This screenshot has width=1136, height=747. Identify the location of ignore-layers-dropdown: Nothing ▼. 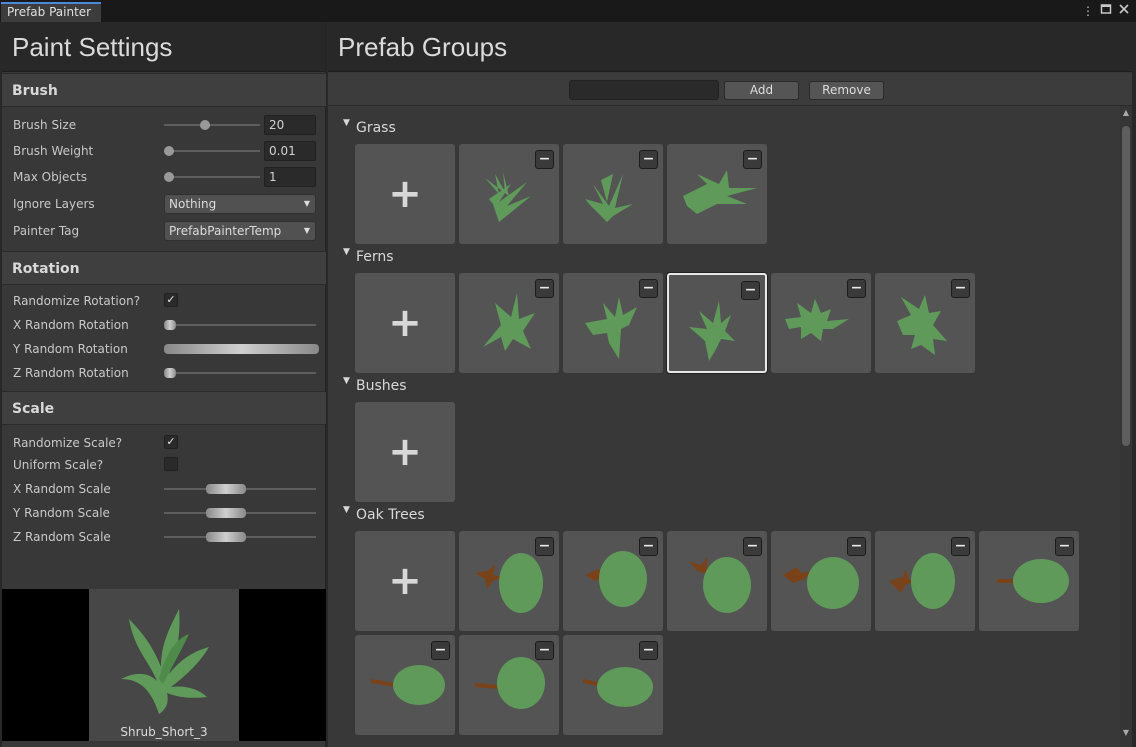
(240, 204).